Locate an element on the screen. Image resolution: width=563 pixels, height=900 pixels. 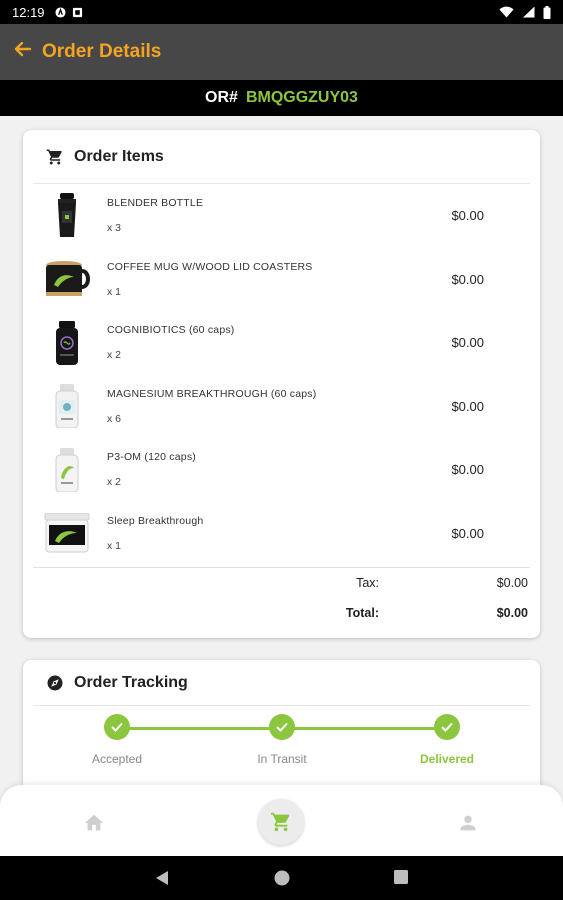
back-arrow-icon is located at coordinates (23, 52).